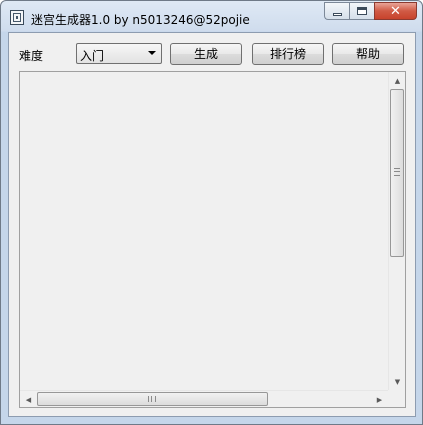 The width and height of the screenshot is (423, 425). I want to click on maximize-button, so click(361, 11).